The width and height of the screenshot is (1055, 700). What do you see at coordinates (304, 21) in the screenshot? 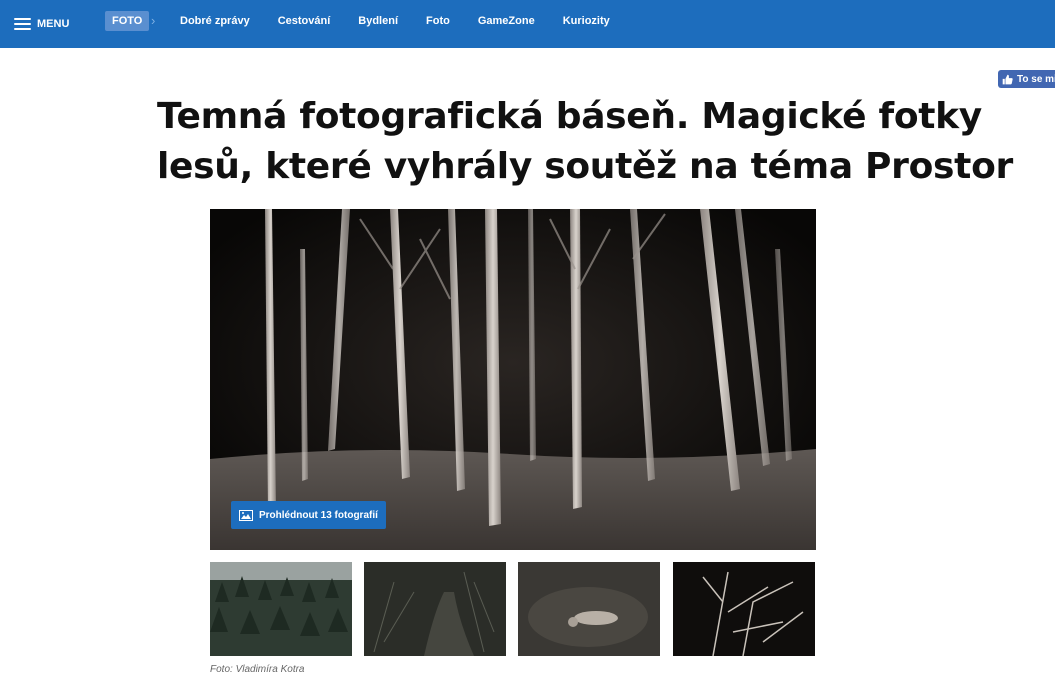
I see `nav-link-cestovani: Cestování` at bounding box center [304, 21].